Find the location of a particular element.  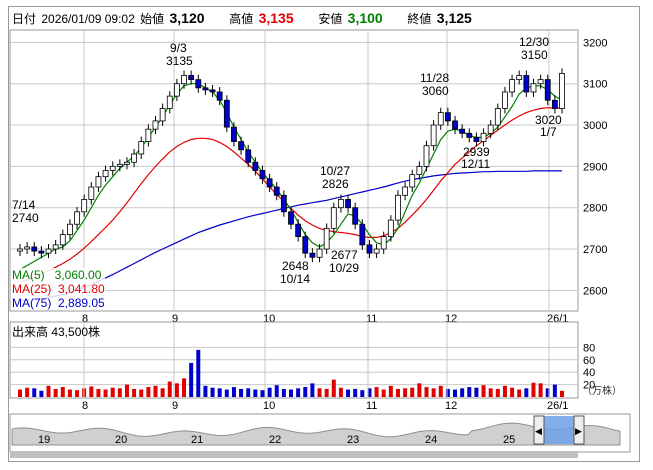

overview-tick: 19 is located at coordinates (44, 440).